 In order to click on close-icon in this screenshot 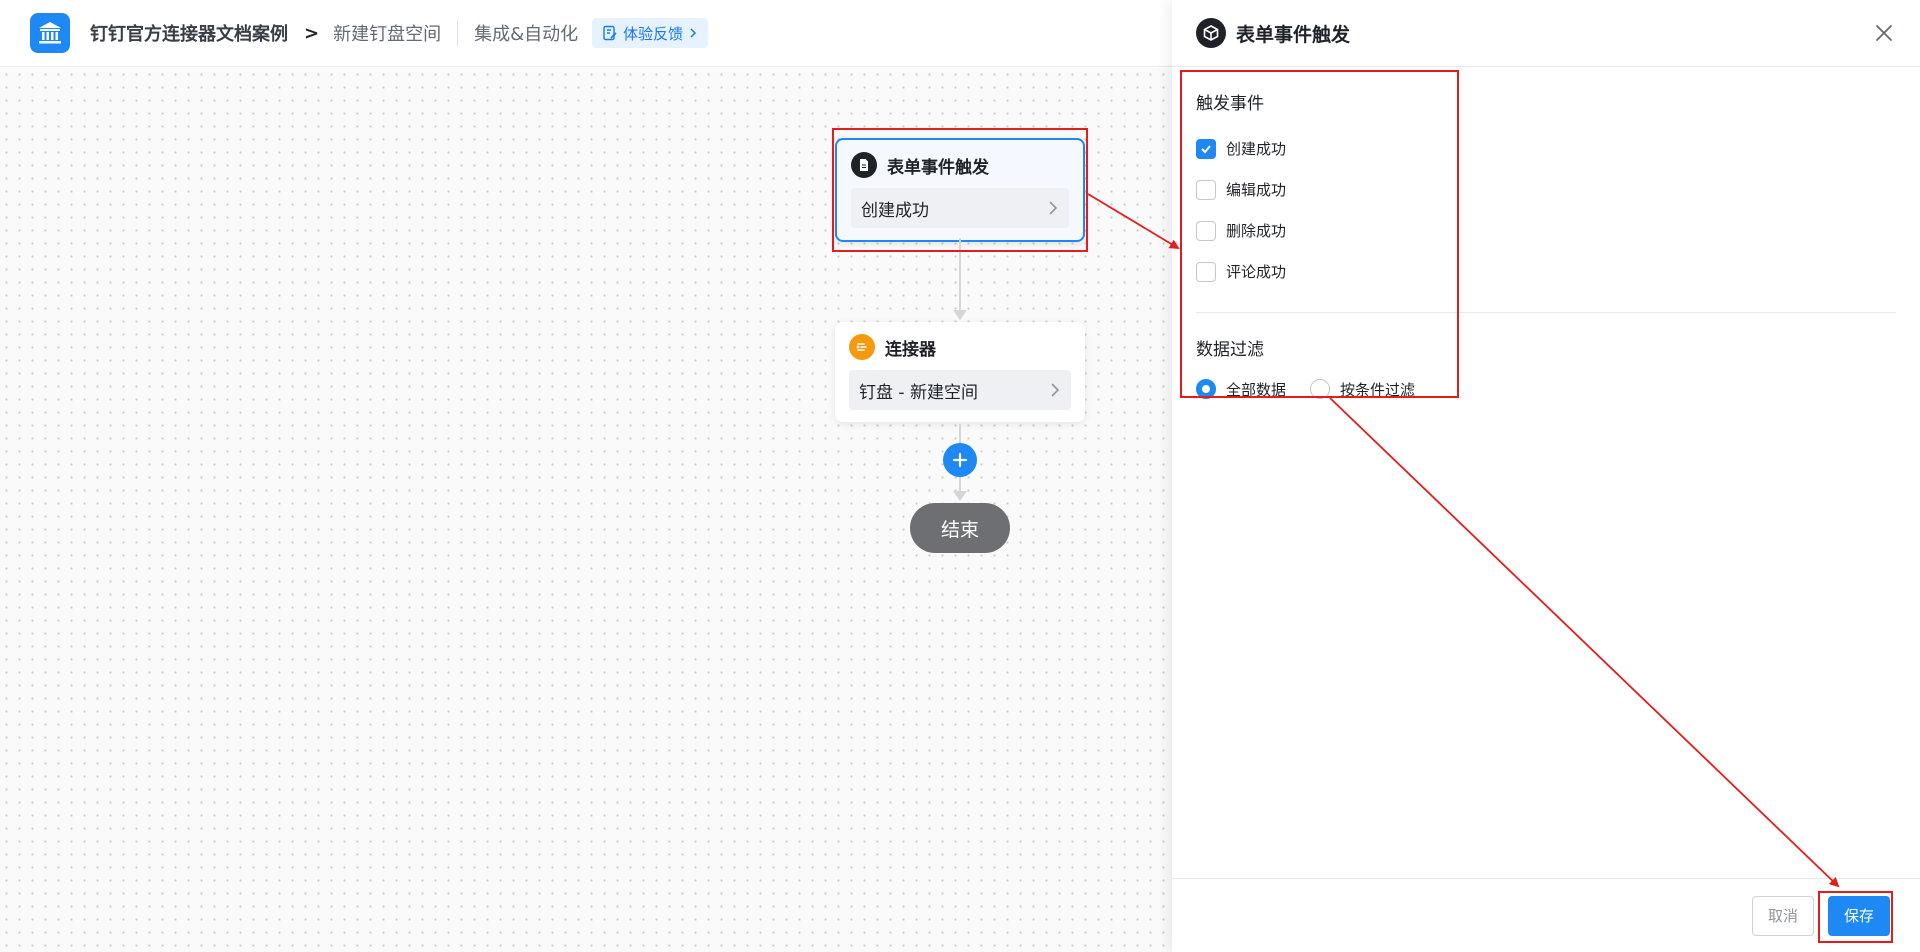, I will do `click(1884, 33)`.